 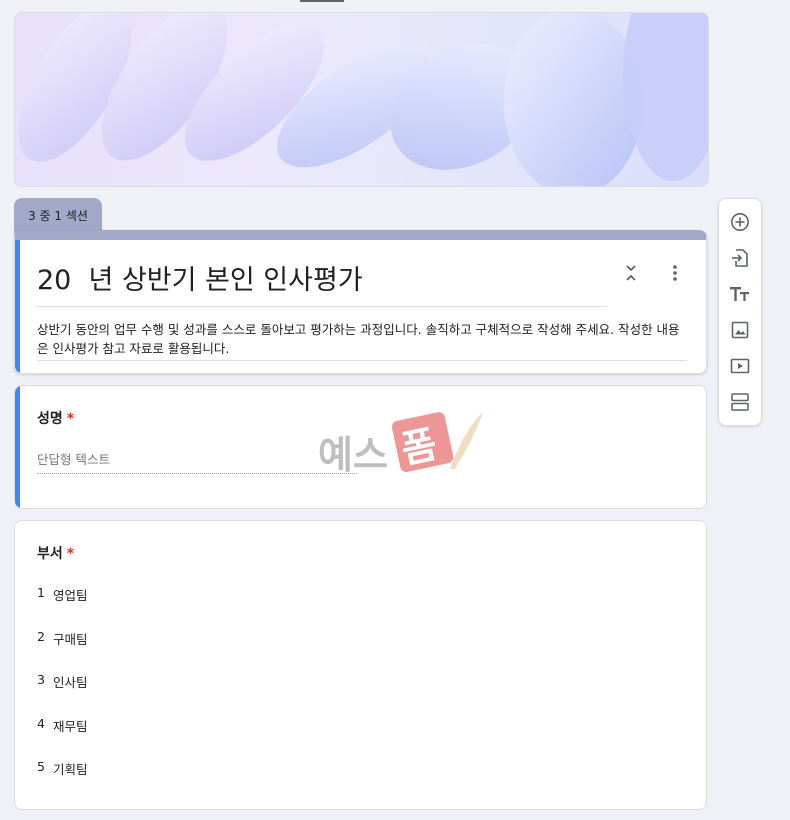 What do you see at coordinates (740, 330) in the screenshot?
I see `add-image-icon` at bounding box center [740, 330].